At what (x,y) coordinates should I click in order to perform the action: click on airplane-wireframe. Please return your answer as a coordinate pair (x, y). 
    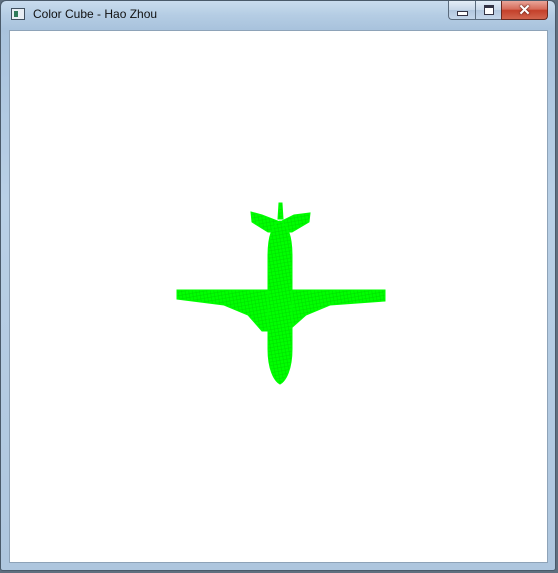
    Looking at the image, I should click on (281, 293).